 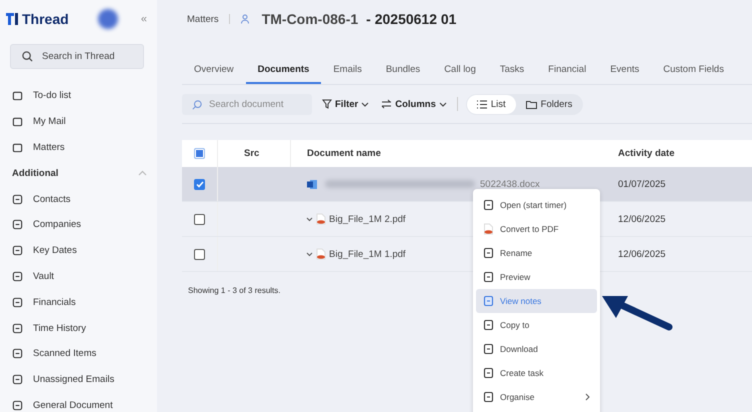 I want to click on view-toggle: List, so click(x=491, y=104).